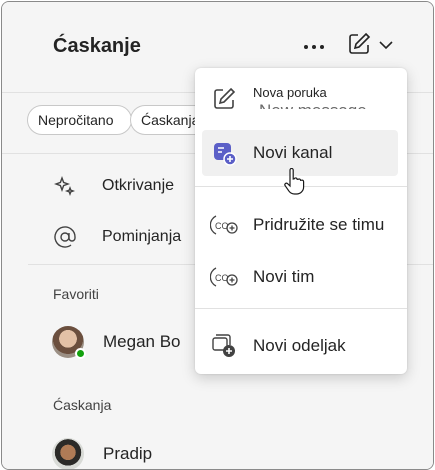 This screenshot has width=435, height=470. I want to click on menu-item-label: Novi tim, so click(284, 276).